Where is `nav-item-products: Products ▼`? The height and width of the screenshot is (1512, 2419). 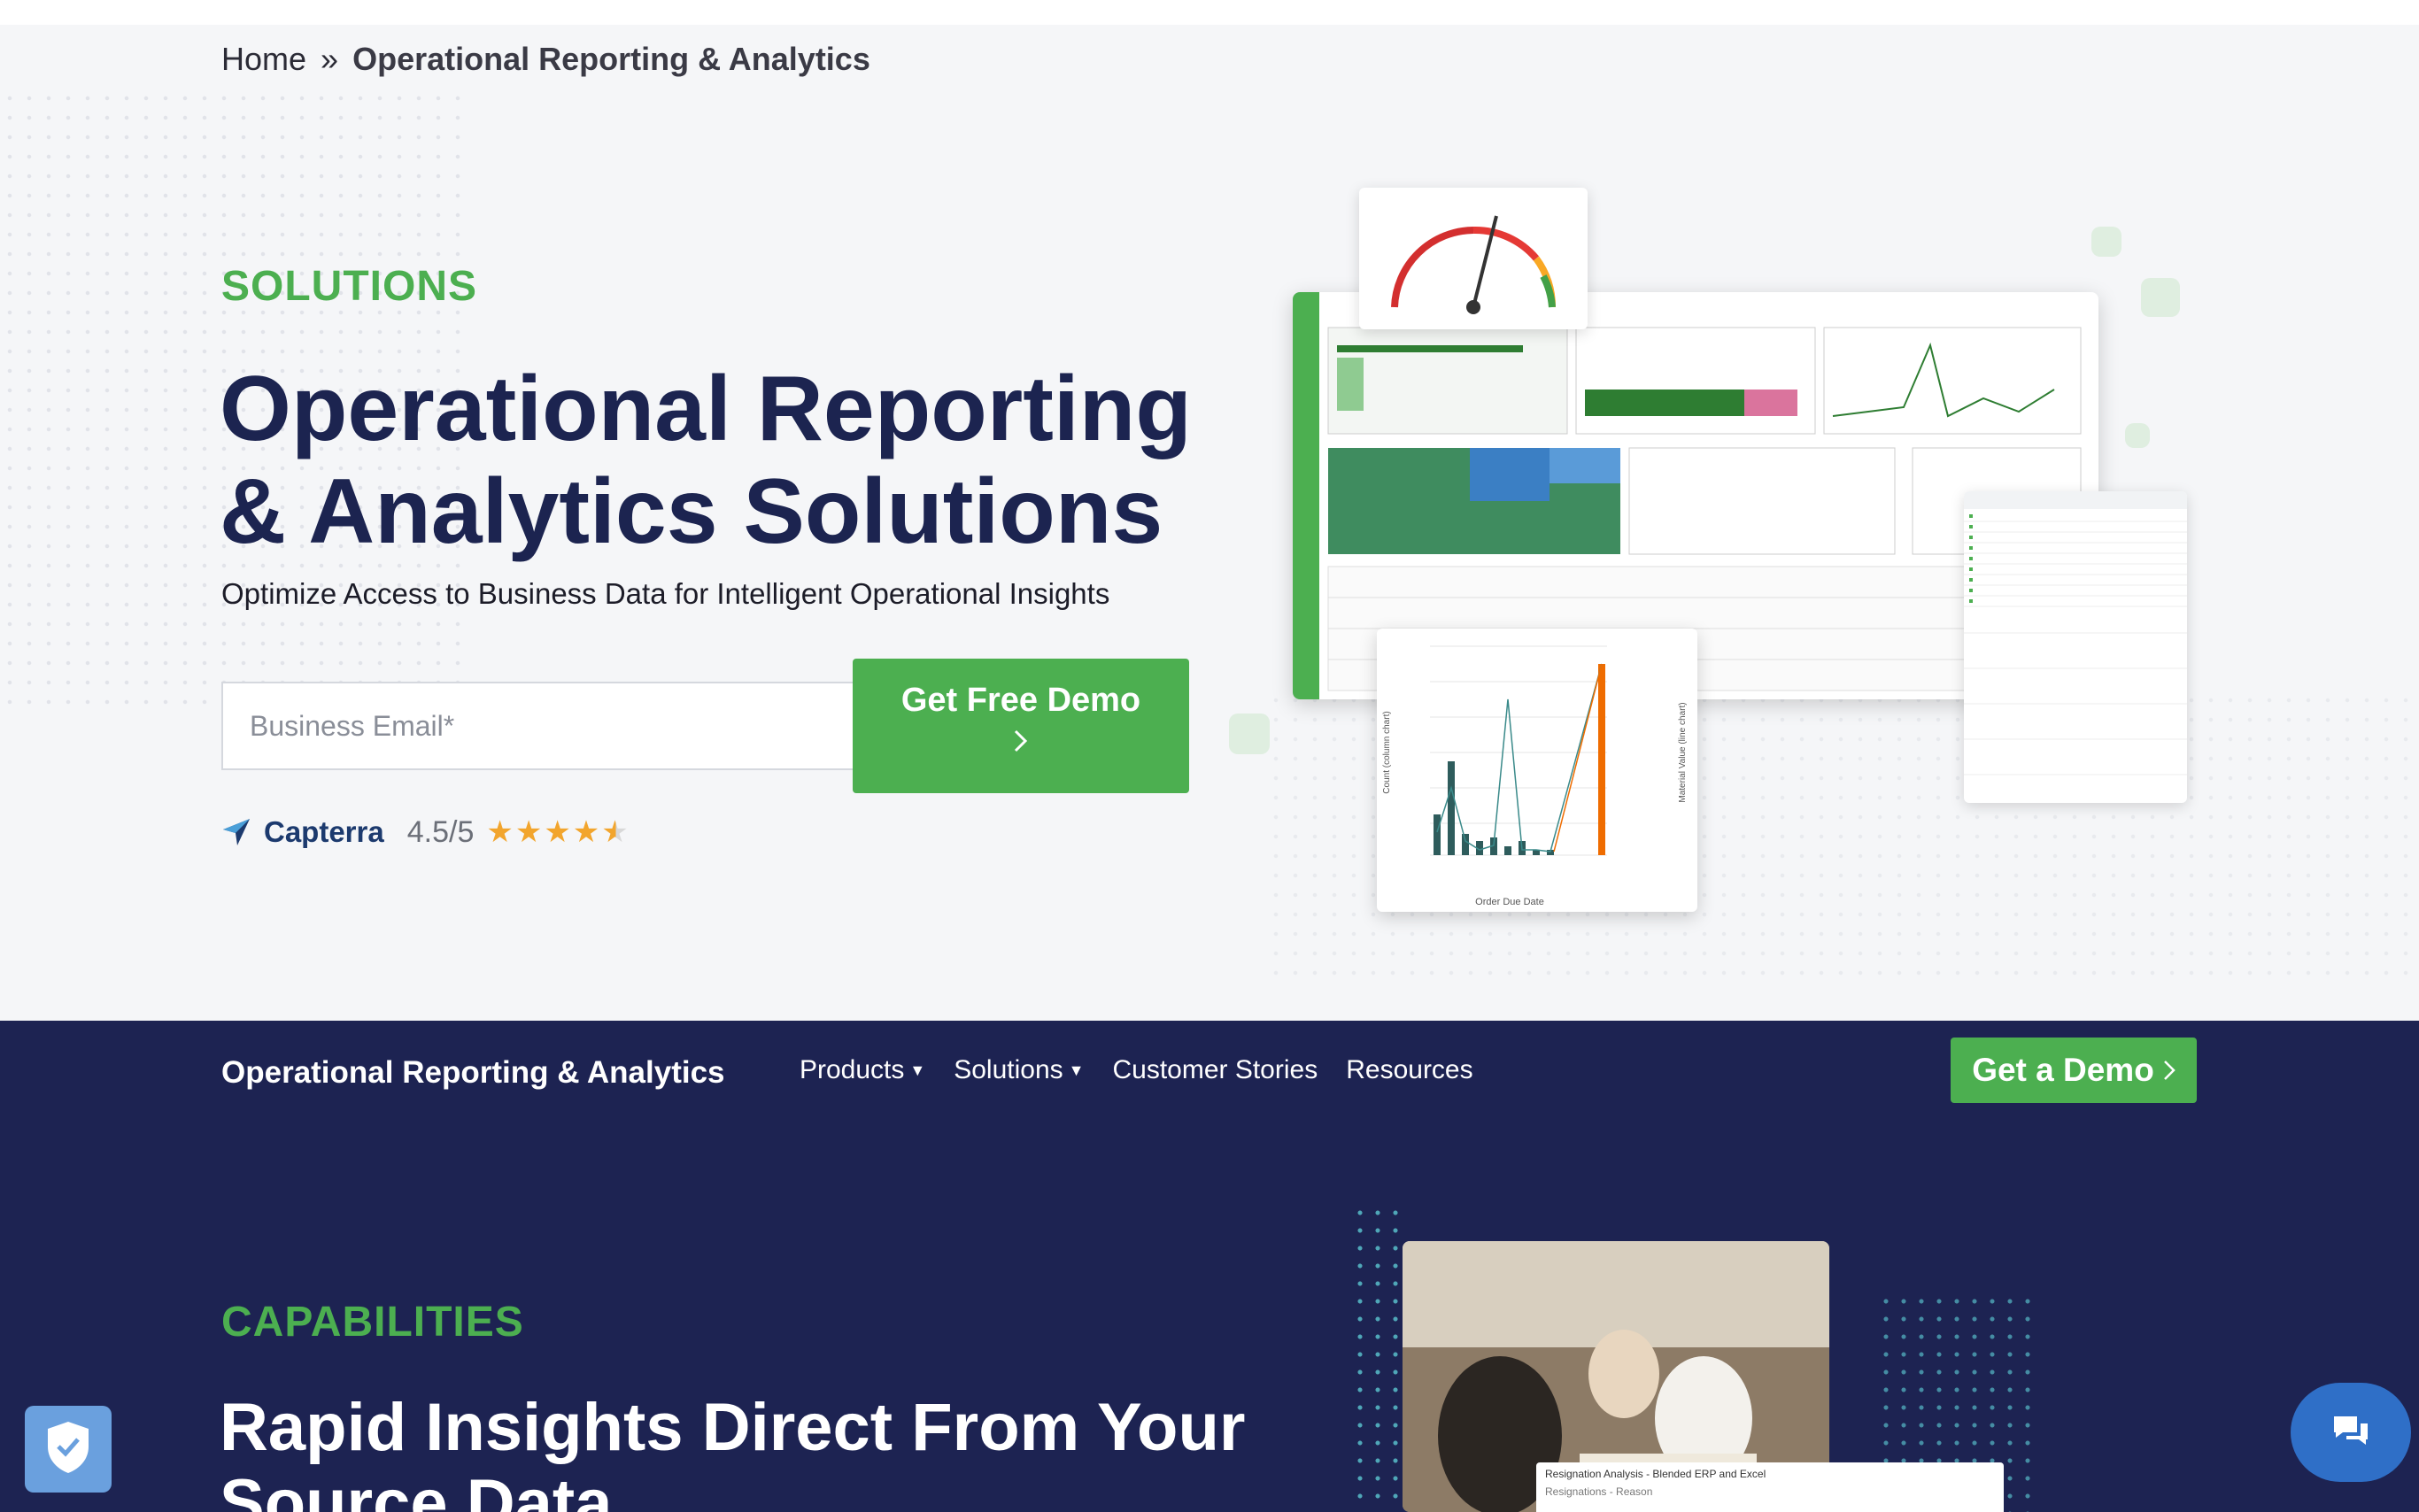 nav-item-products: Products ▼ is located at coordinates (862, 1070).